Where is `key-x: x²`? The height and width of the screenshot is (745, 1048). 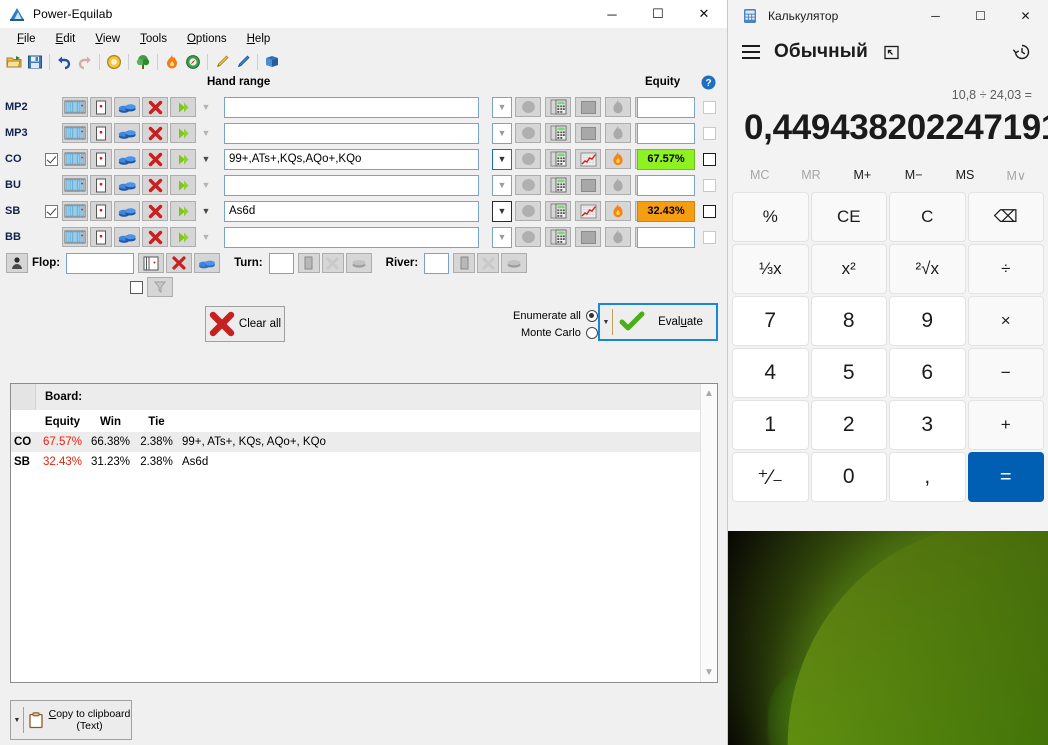
key-x: x² is located at coordinates (848, 269).